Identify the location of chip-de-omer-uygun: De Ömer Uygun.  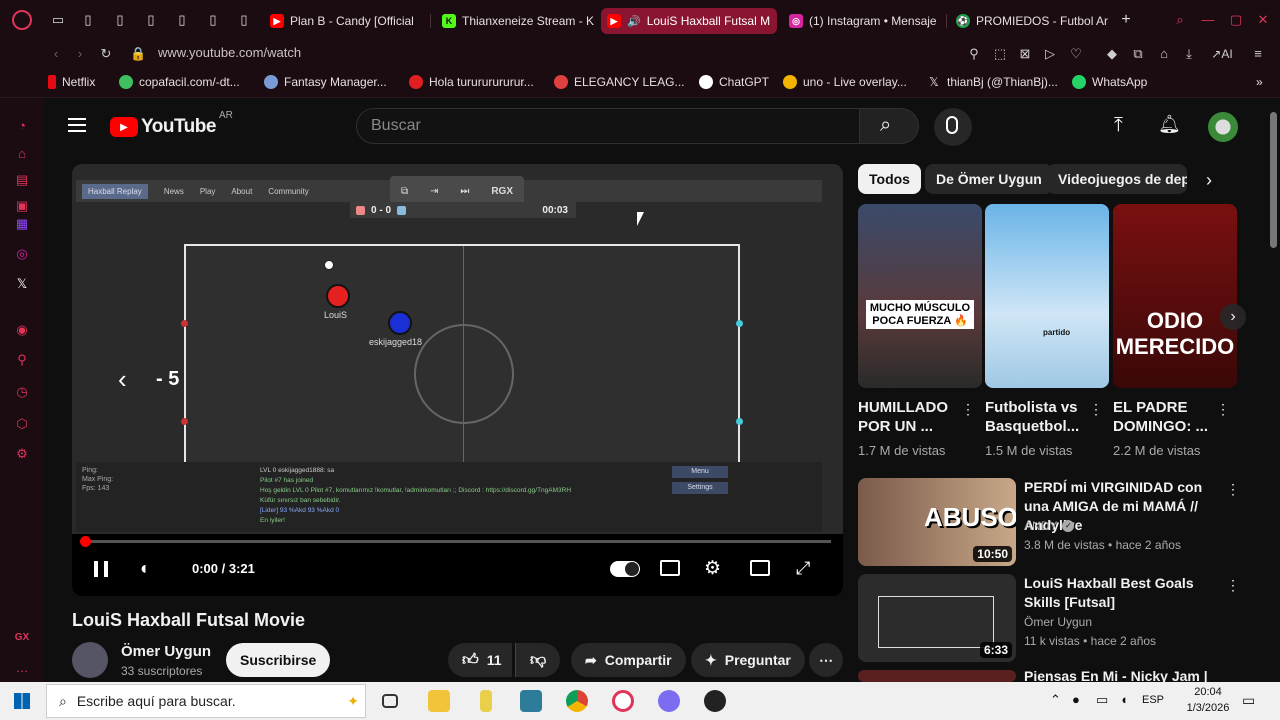
(989, 179).